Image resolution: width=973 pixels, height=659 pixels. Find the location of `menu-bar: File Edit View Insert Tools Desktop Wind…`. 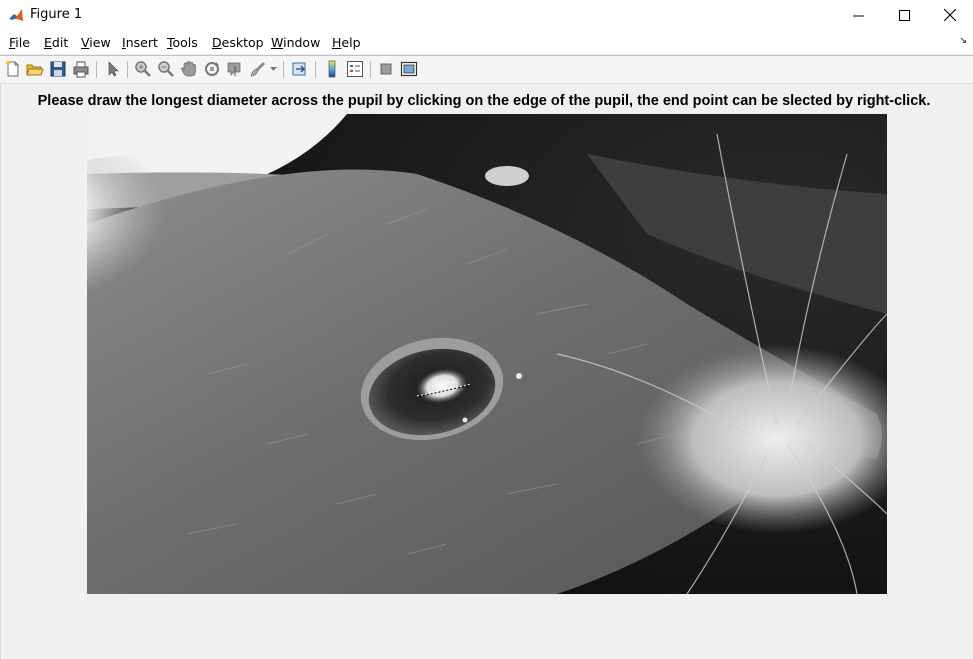

menu-bar: File Edit View Insert Tools Desktop Wind… is located at coordinates (486, 42).